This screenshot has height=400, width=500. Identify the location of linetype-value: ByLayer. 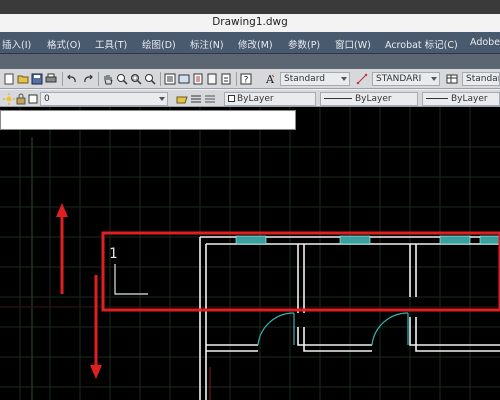
(373, 99).